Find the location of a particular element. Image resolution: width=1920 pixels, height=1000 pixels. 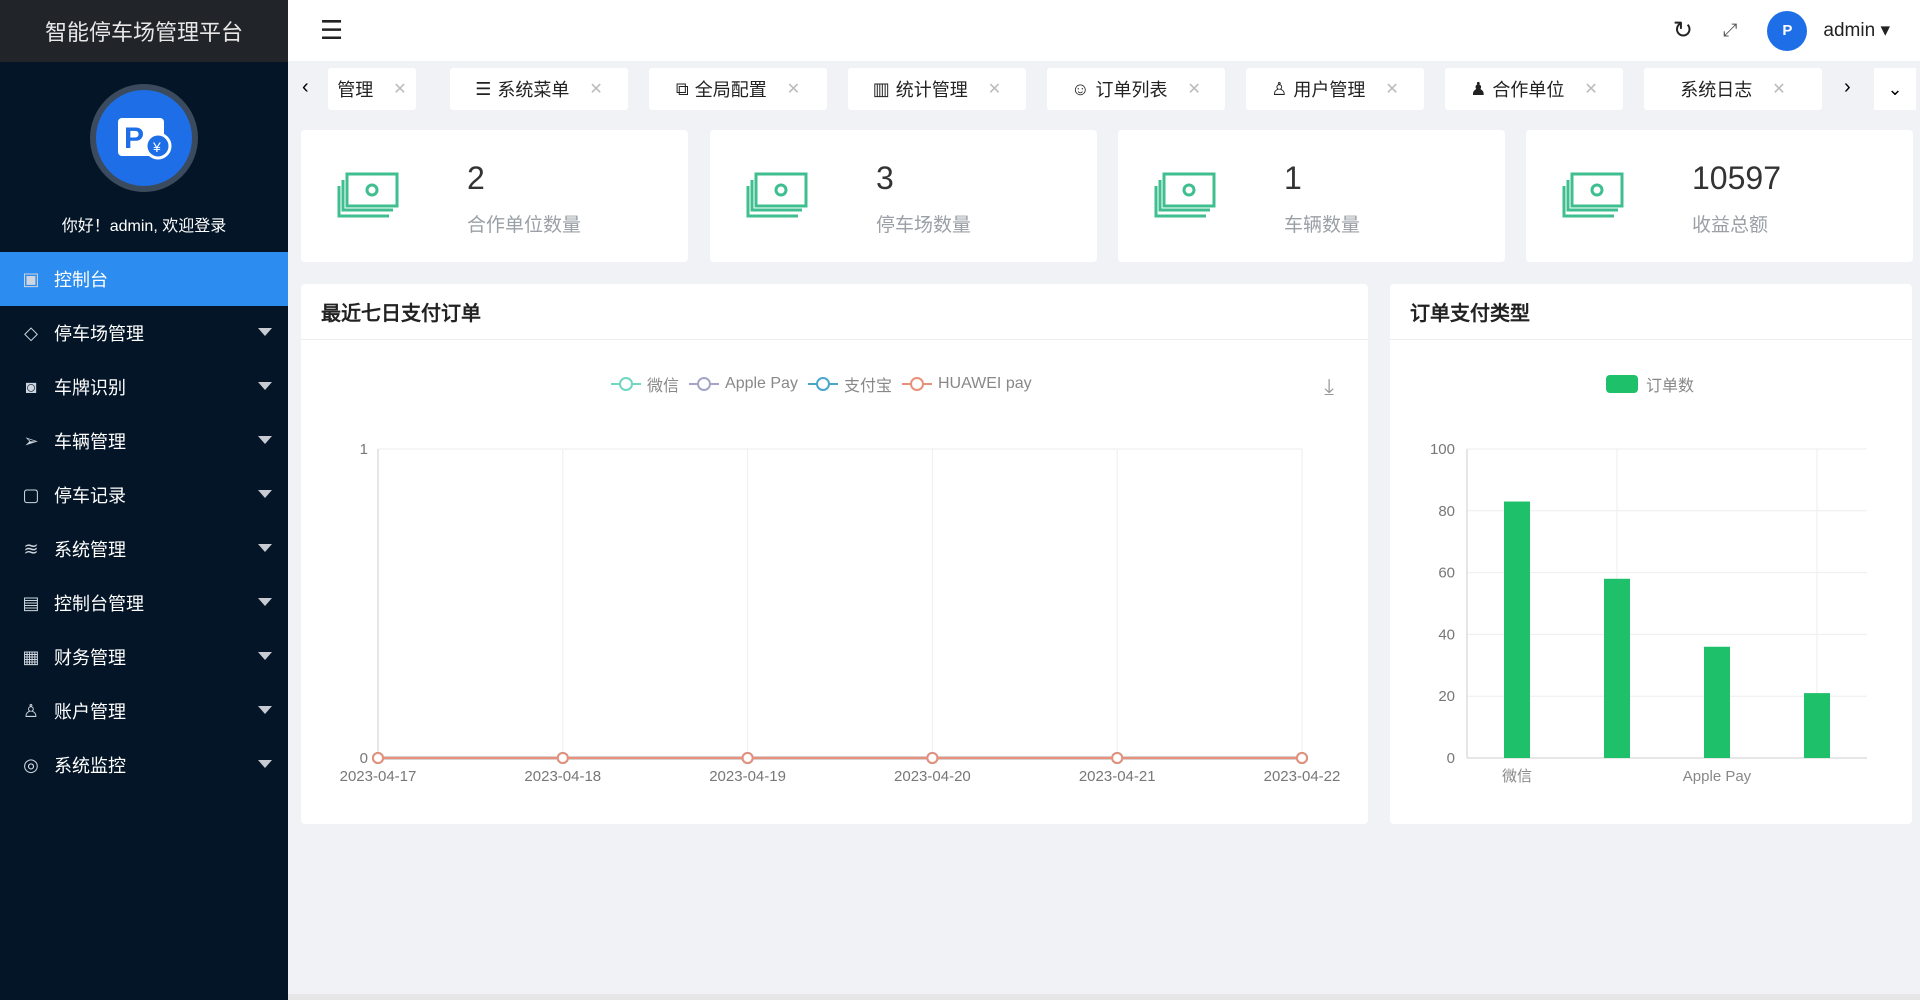

y-tick-label: 40 is located at coordinates (1446, 634).